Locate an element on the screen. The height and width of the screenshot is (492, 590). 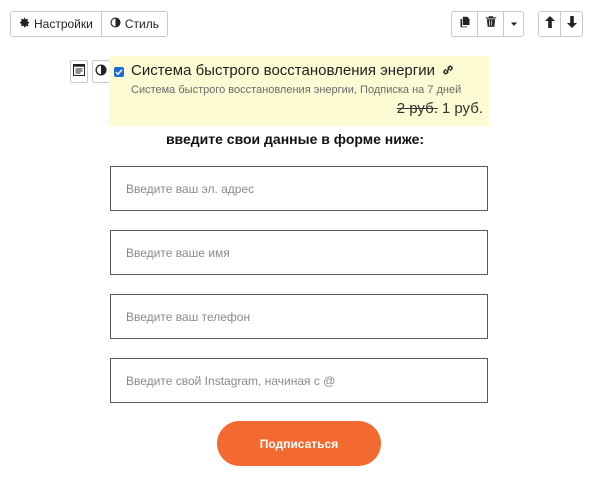
caret-down-icon is located at coordinates (514, 24).